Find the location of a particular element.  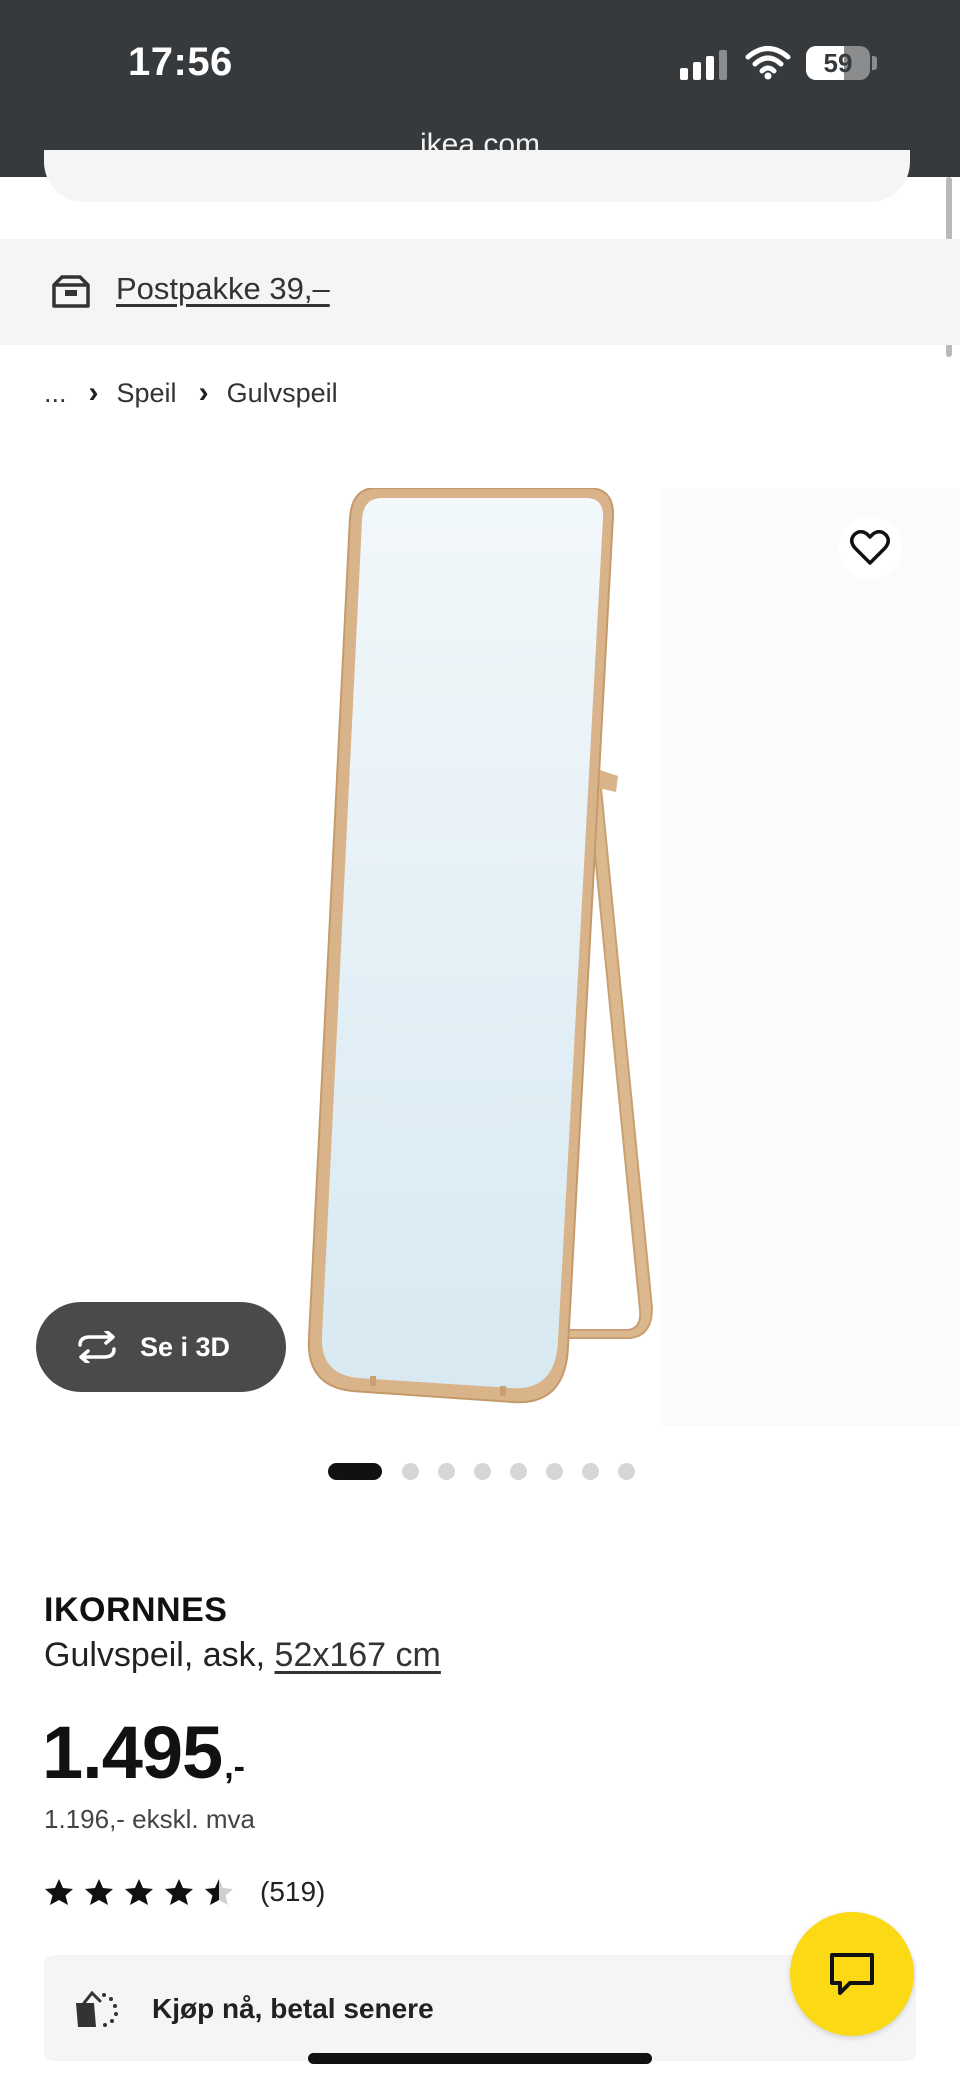

view-in-3d-label: Se i 3D is located at coordinates (185, 1346).